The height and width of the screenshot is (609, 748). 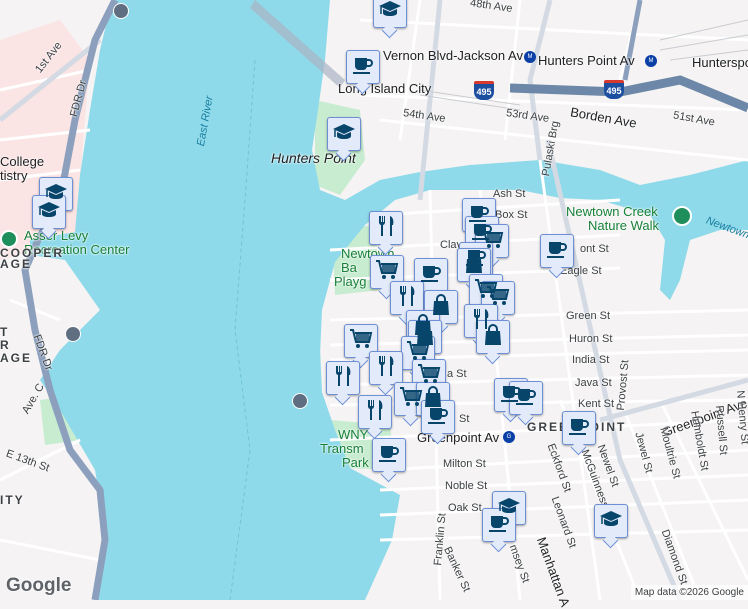 I want to click on grocery-icon, so click(x=361, y=341).